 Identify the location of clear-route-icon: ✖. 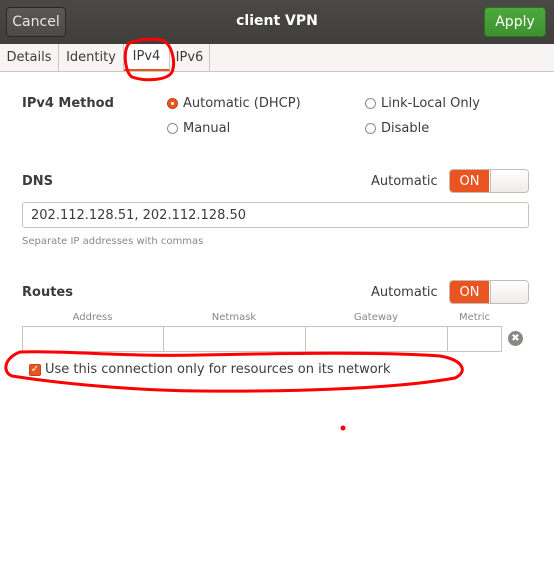
(515, 338).